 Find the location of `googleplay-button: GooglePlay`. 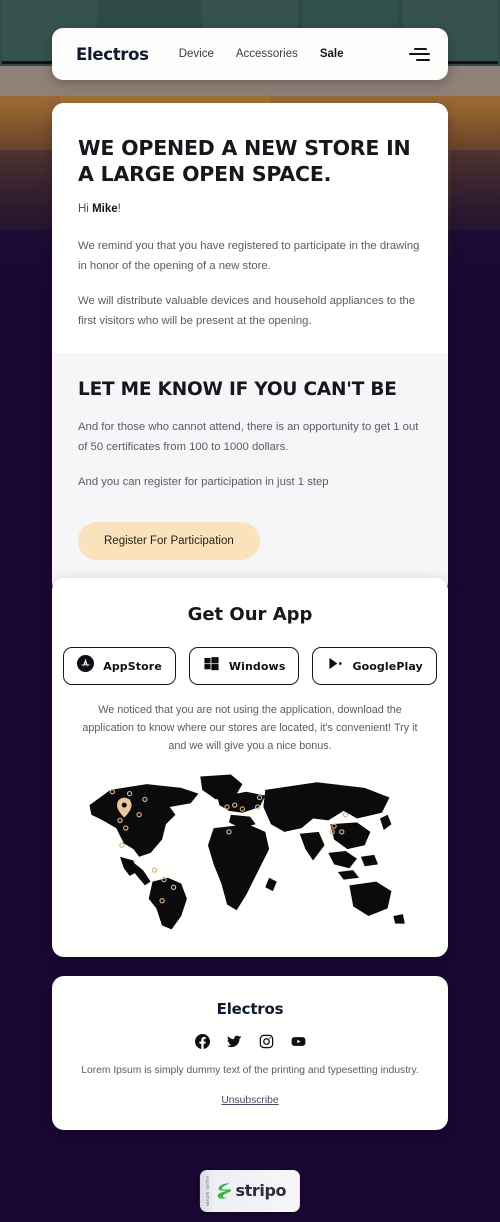

googleplay-button: GooglePlay is located at coordinates (374, 666).